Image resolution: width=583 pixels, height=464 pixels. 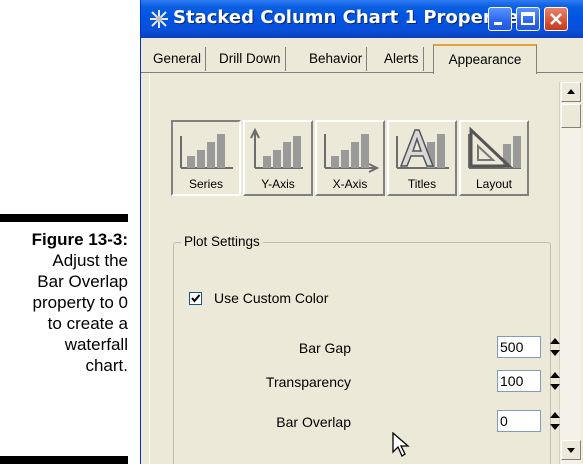 I want to click on tab-behavior: Behavior, so click(x=336, y=59).